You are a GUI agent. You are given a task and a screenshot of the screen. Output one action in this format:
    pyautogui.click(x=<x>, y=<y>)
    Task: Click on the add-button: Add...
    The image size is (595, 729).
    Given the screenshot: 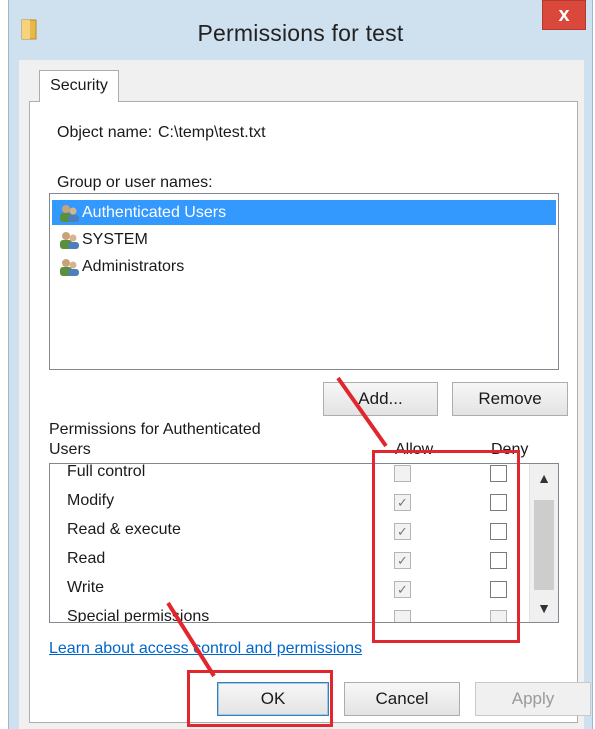 What is the action you would take?
    pyautogui.click(x=380, y=399)
    